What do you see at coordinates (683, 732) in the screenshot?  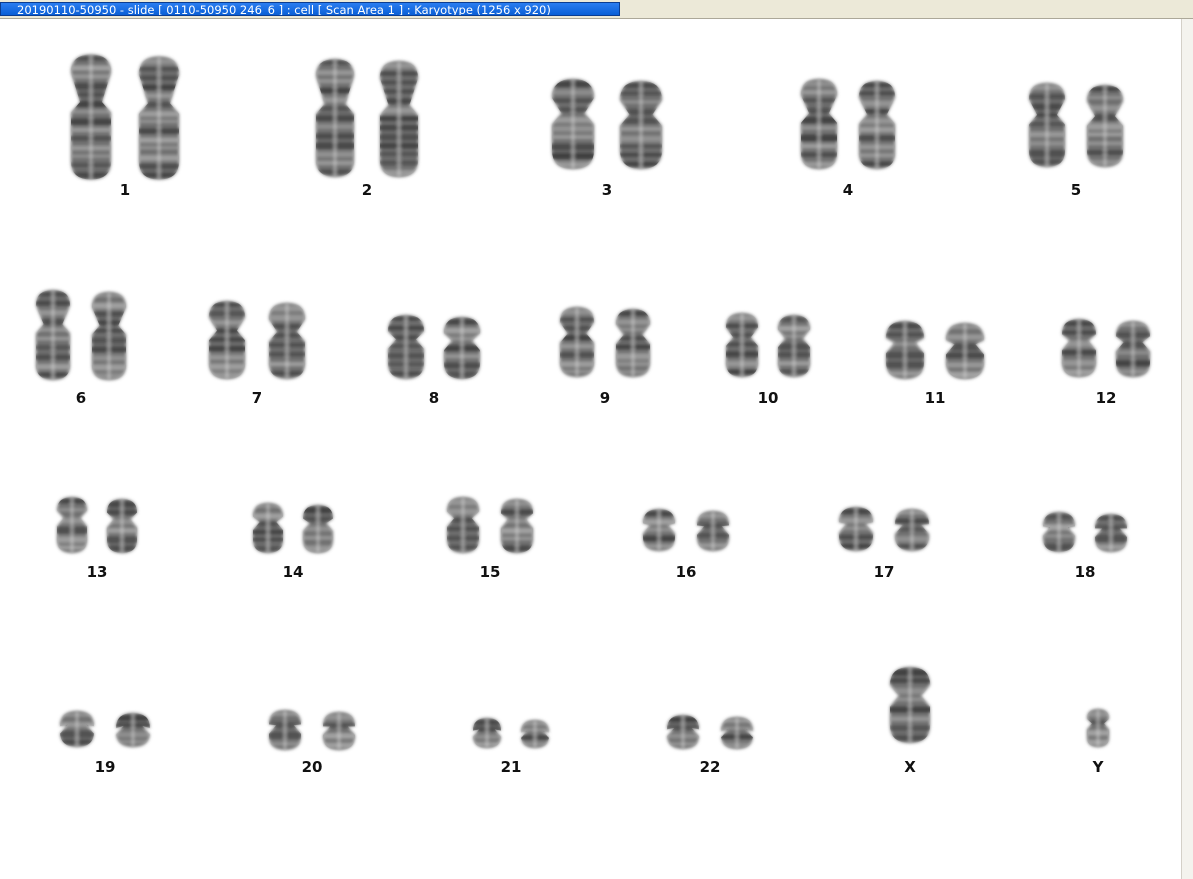 I see `chromosome-22-a` at bounding box center [683, 732].